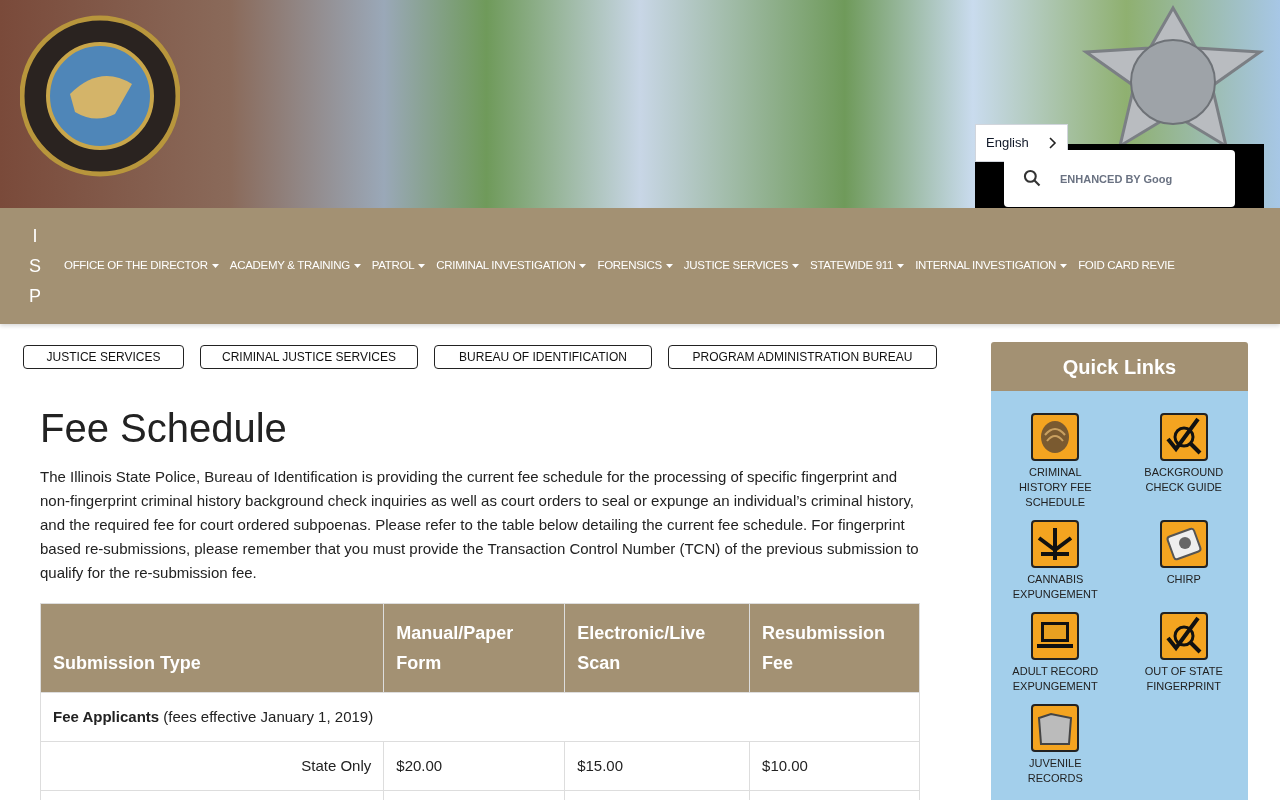  I want to click on quick-link: CRIMINAL HISTORY FEE SCHEDULE, so click(1055, 487).